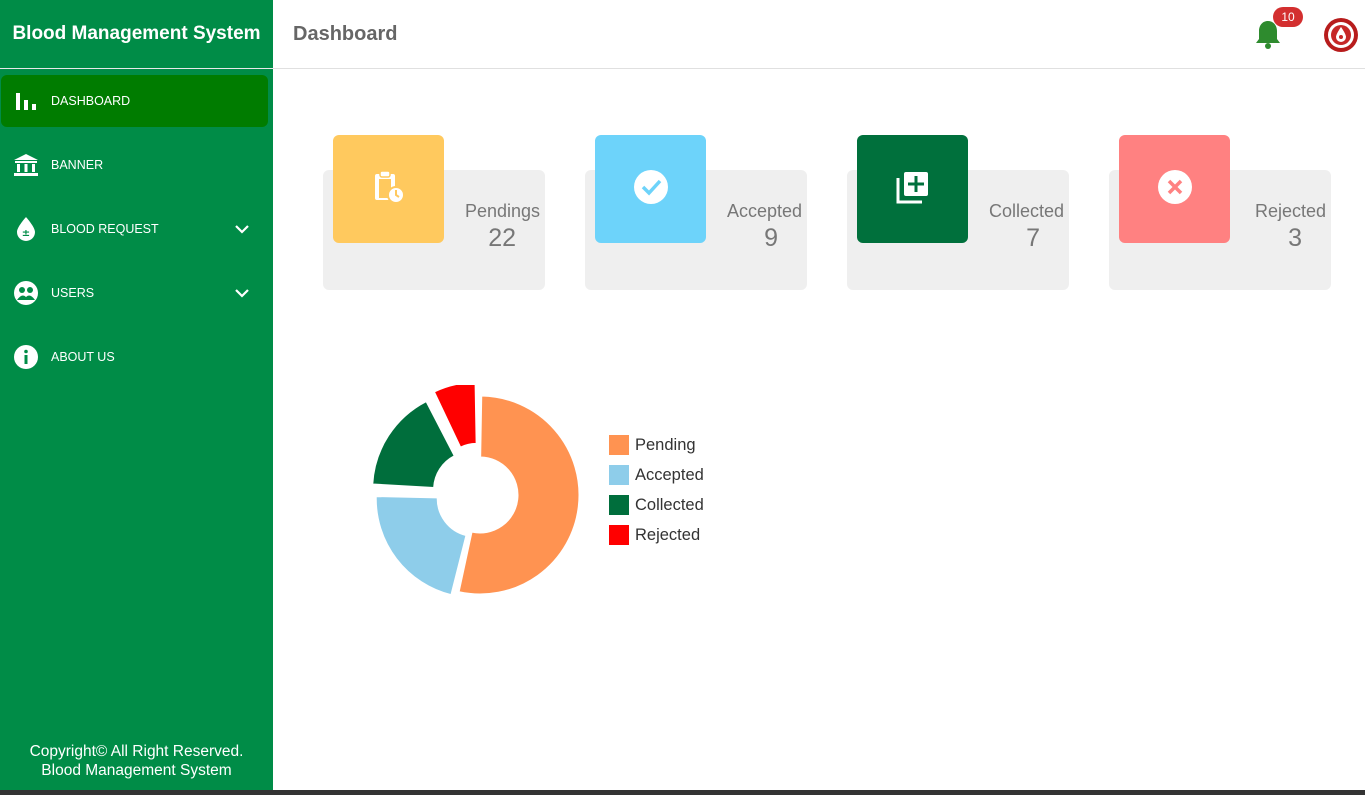  Describe the element at coordinates (26, 165) in the screenshot. I see `bank-icon` at that location.